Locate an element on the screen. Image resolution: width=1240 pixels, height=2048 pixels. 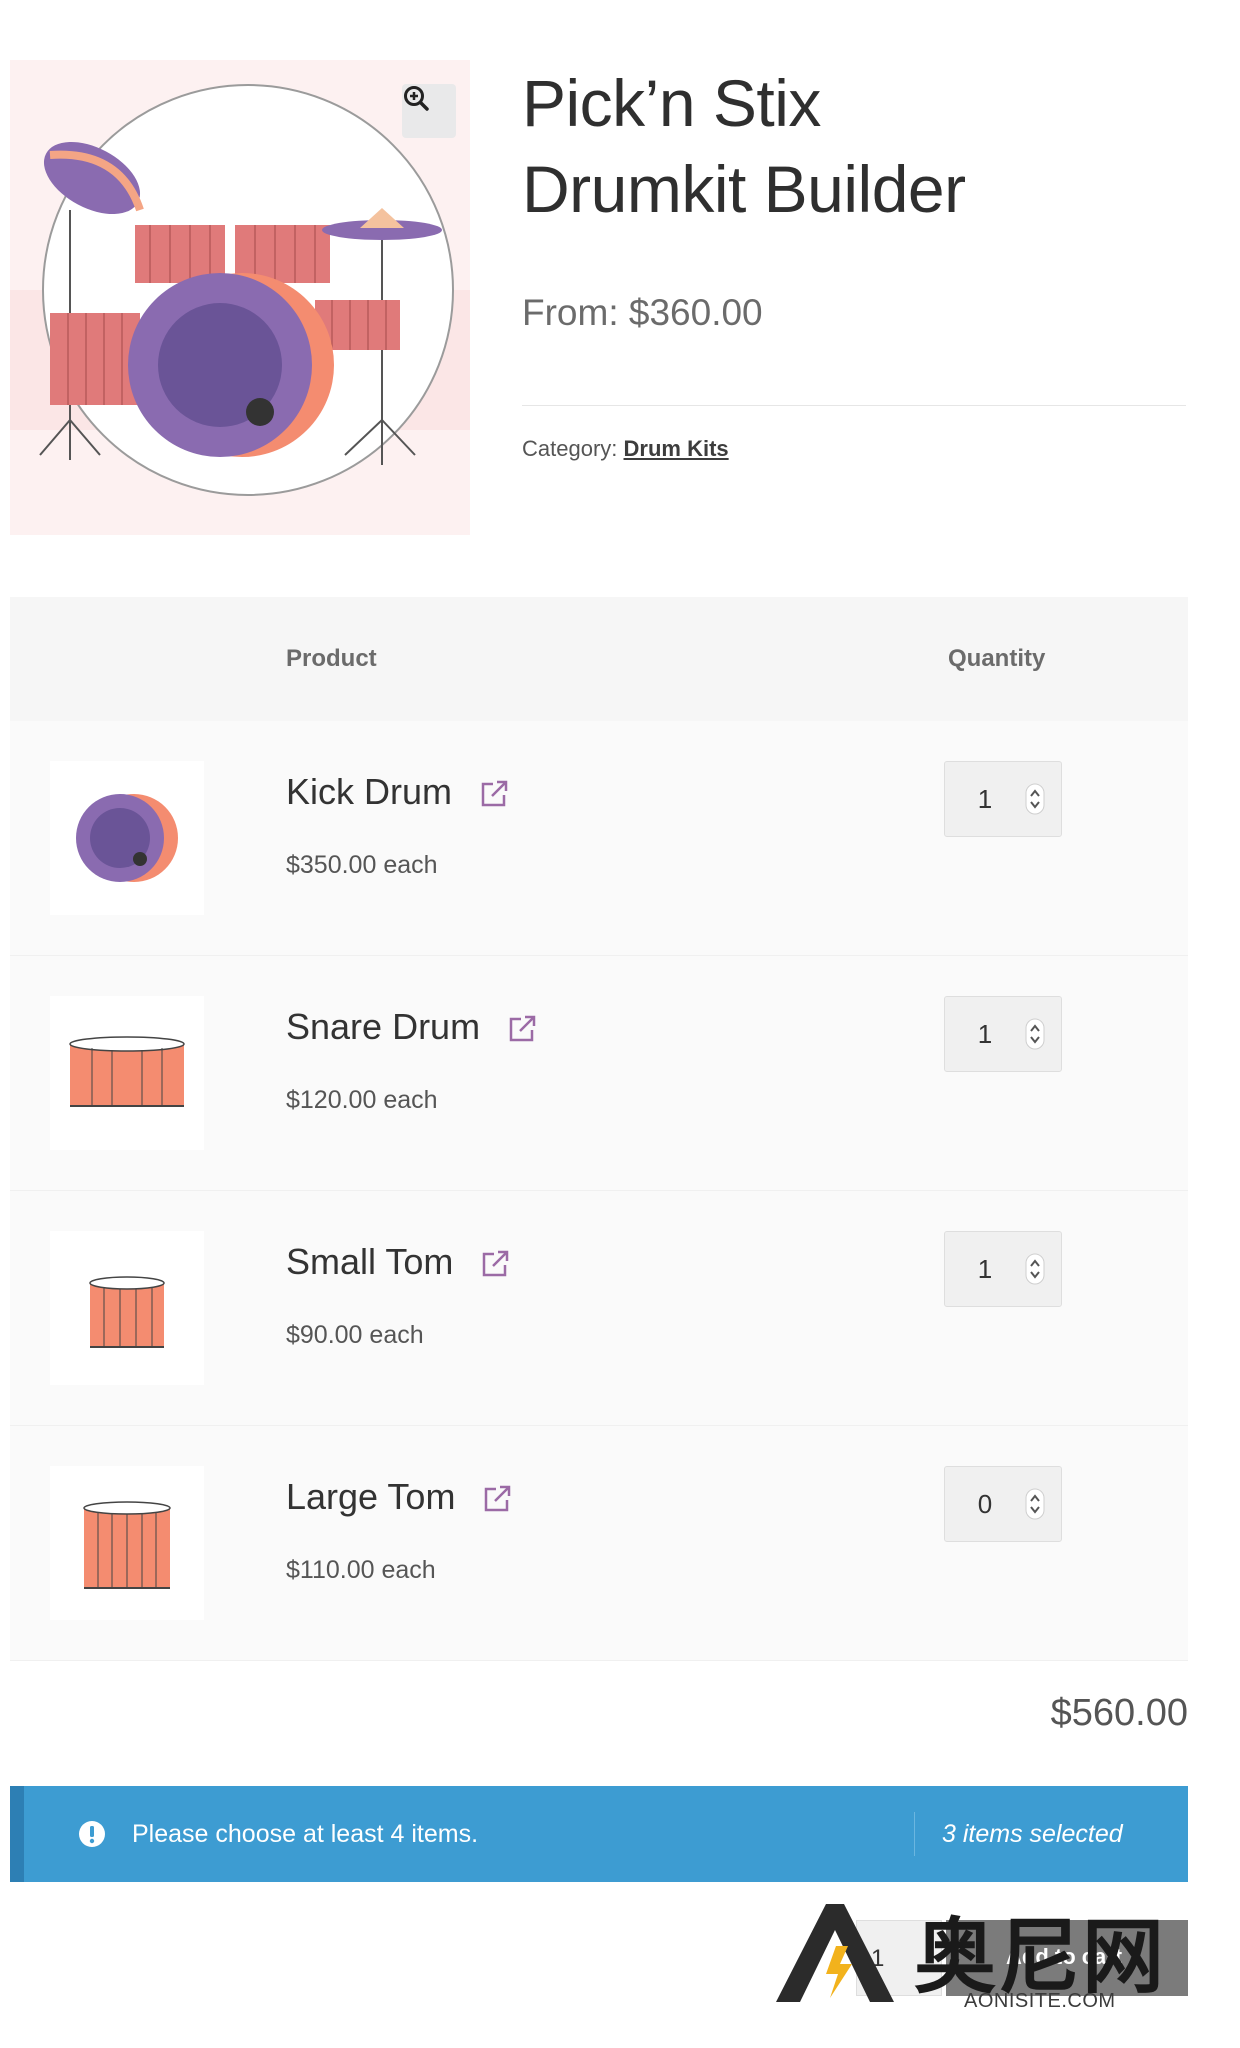
product-main-image is located at coordinates (240, 297).